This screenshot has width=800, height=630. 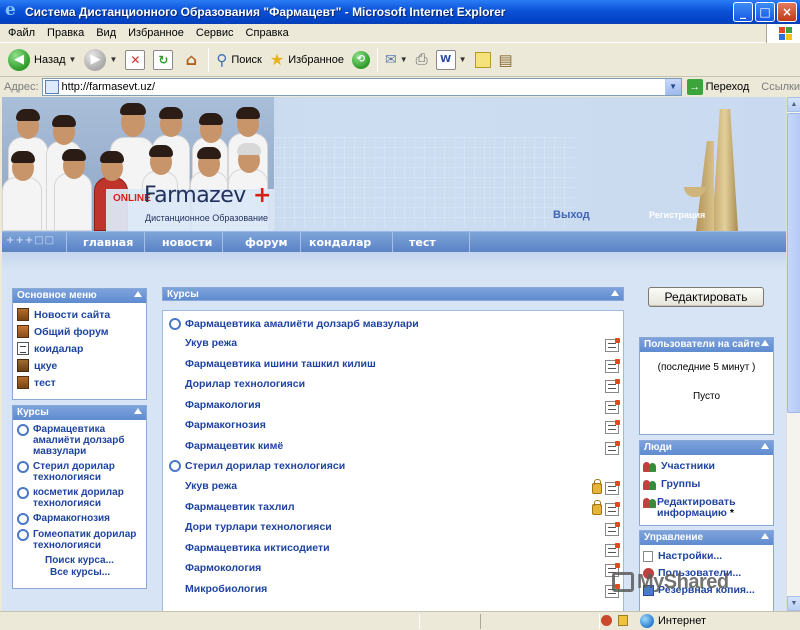 What do you see at coordinates (431, 242) in the screenshot?
I see `nav-test: тест` at bounding box center [431, 242].